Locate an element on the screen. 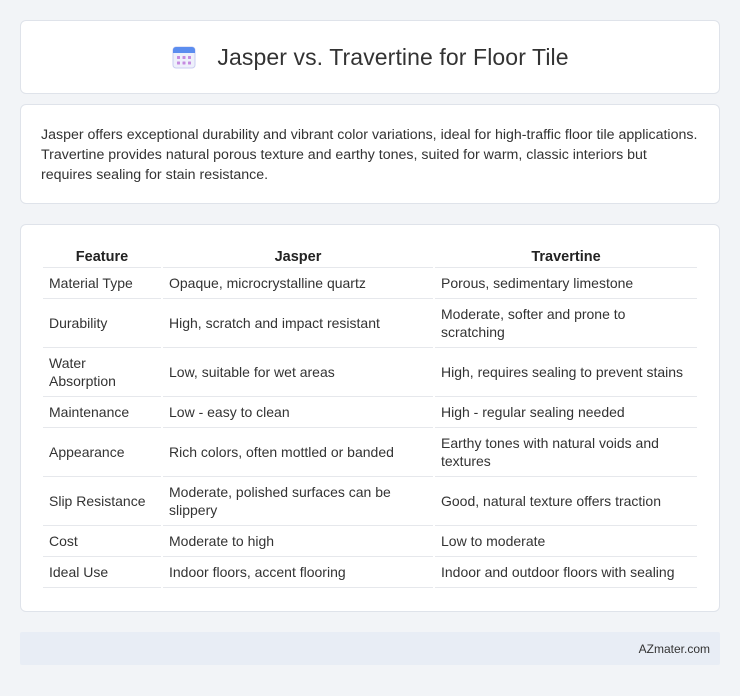 This screenshot has height=696, width=740. row-jasper: Low, suitable for wet areas is located at coordinates (298, 372).